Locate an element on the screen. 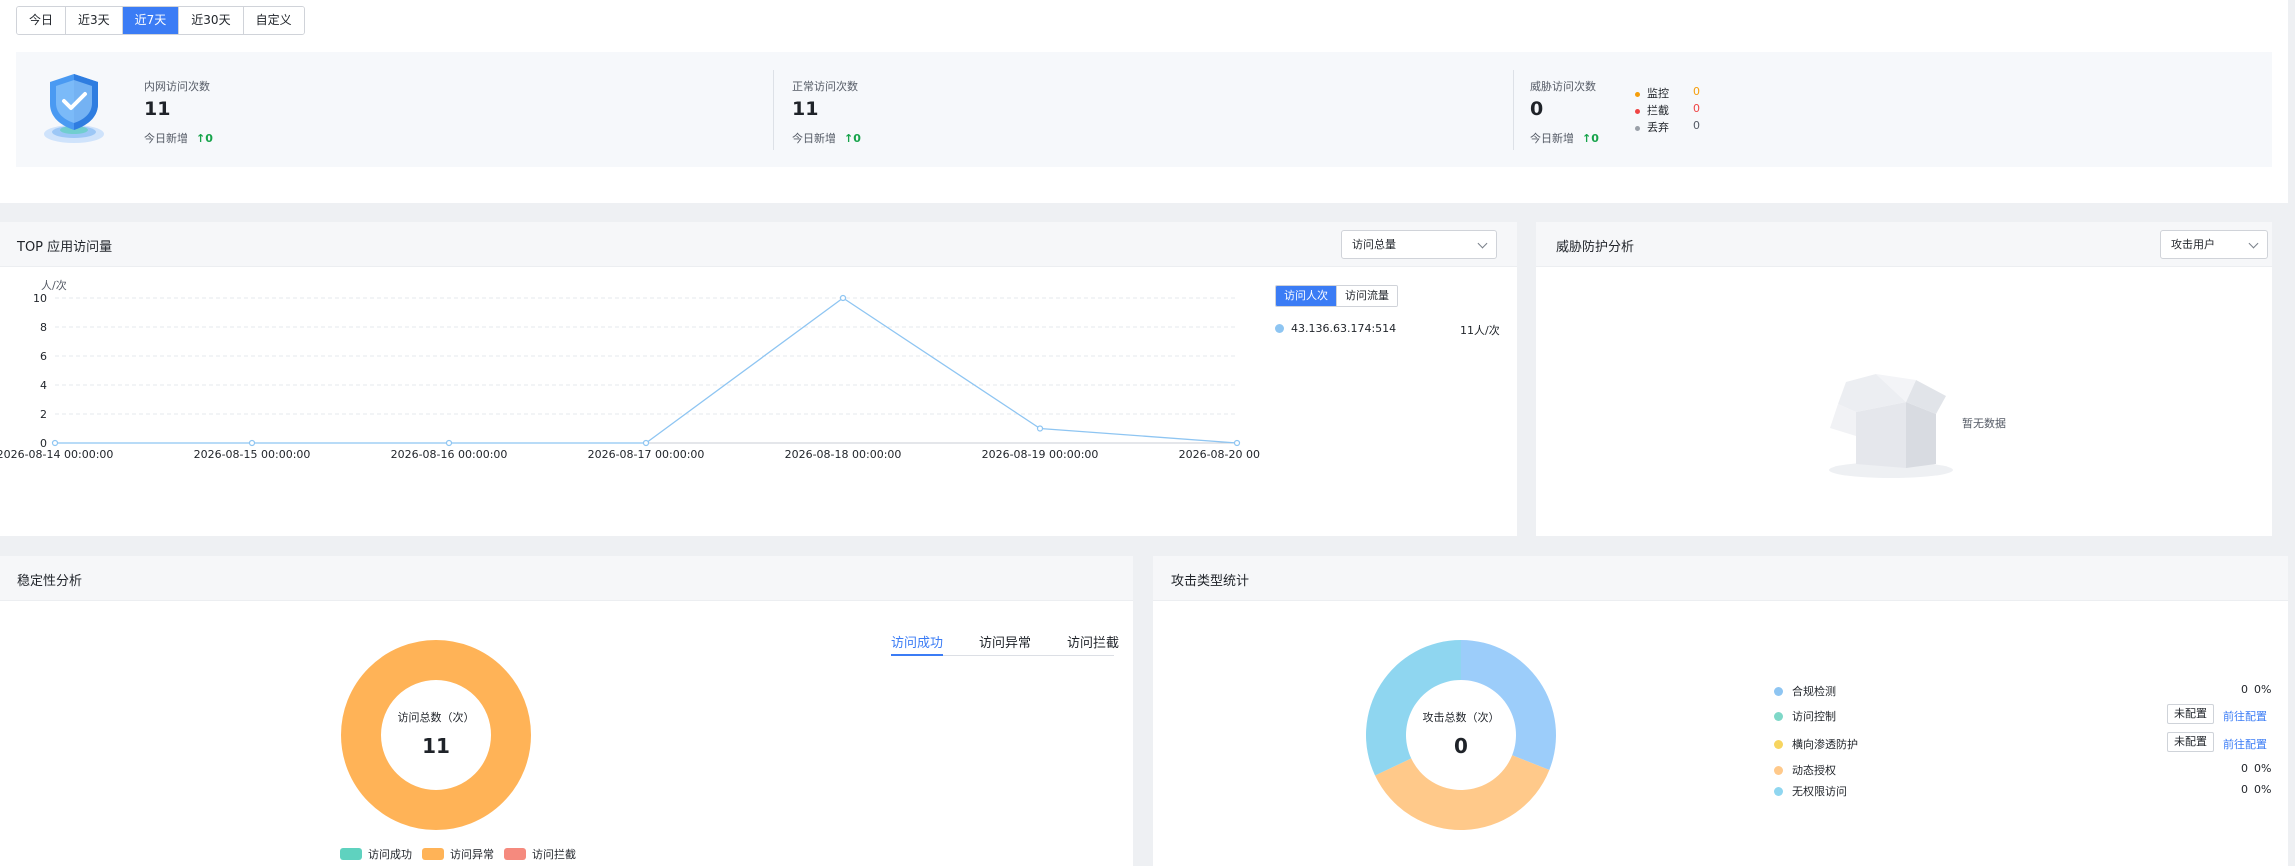 Image resolution: width=2295 pixels, height=866 pixels. donut-center-value: 0 is located at coordinates (1461, 746).